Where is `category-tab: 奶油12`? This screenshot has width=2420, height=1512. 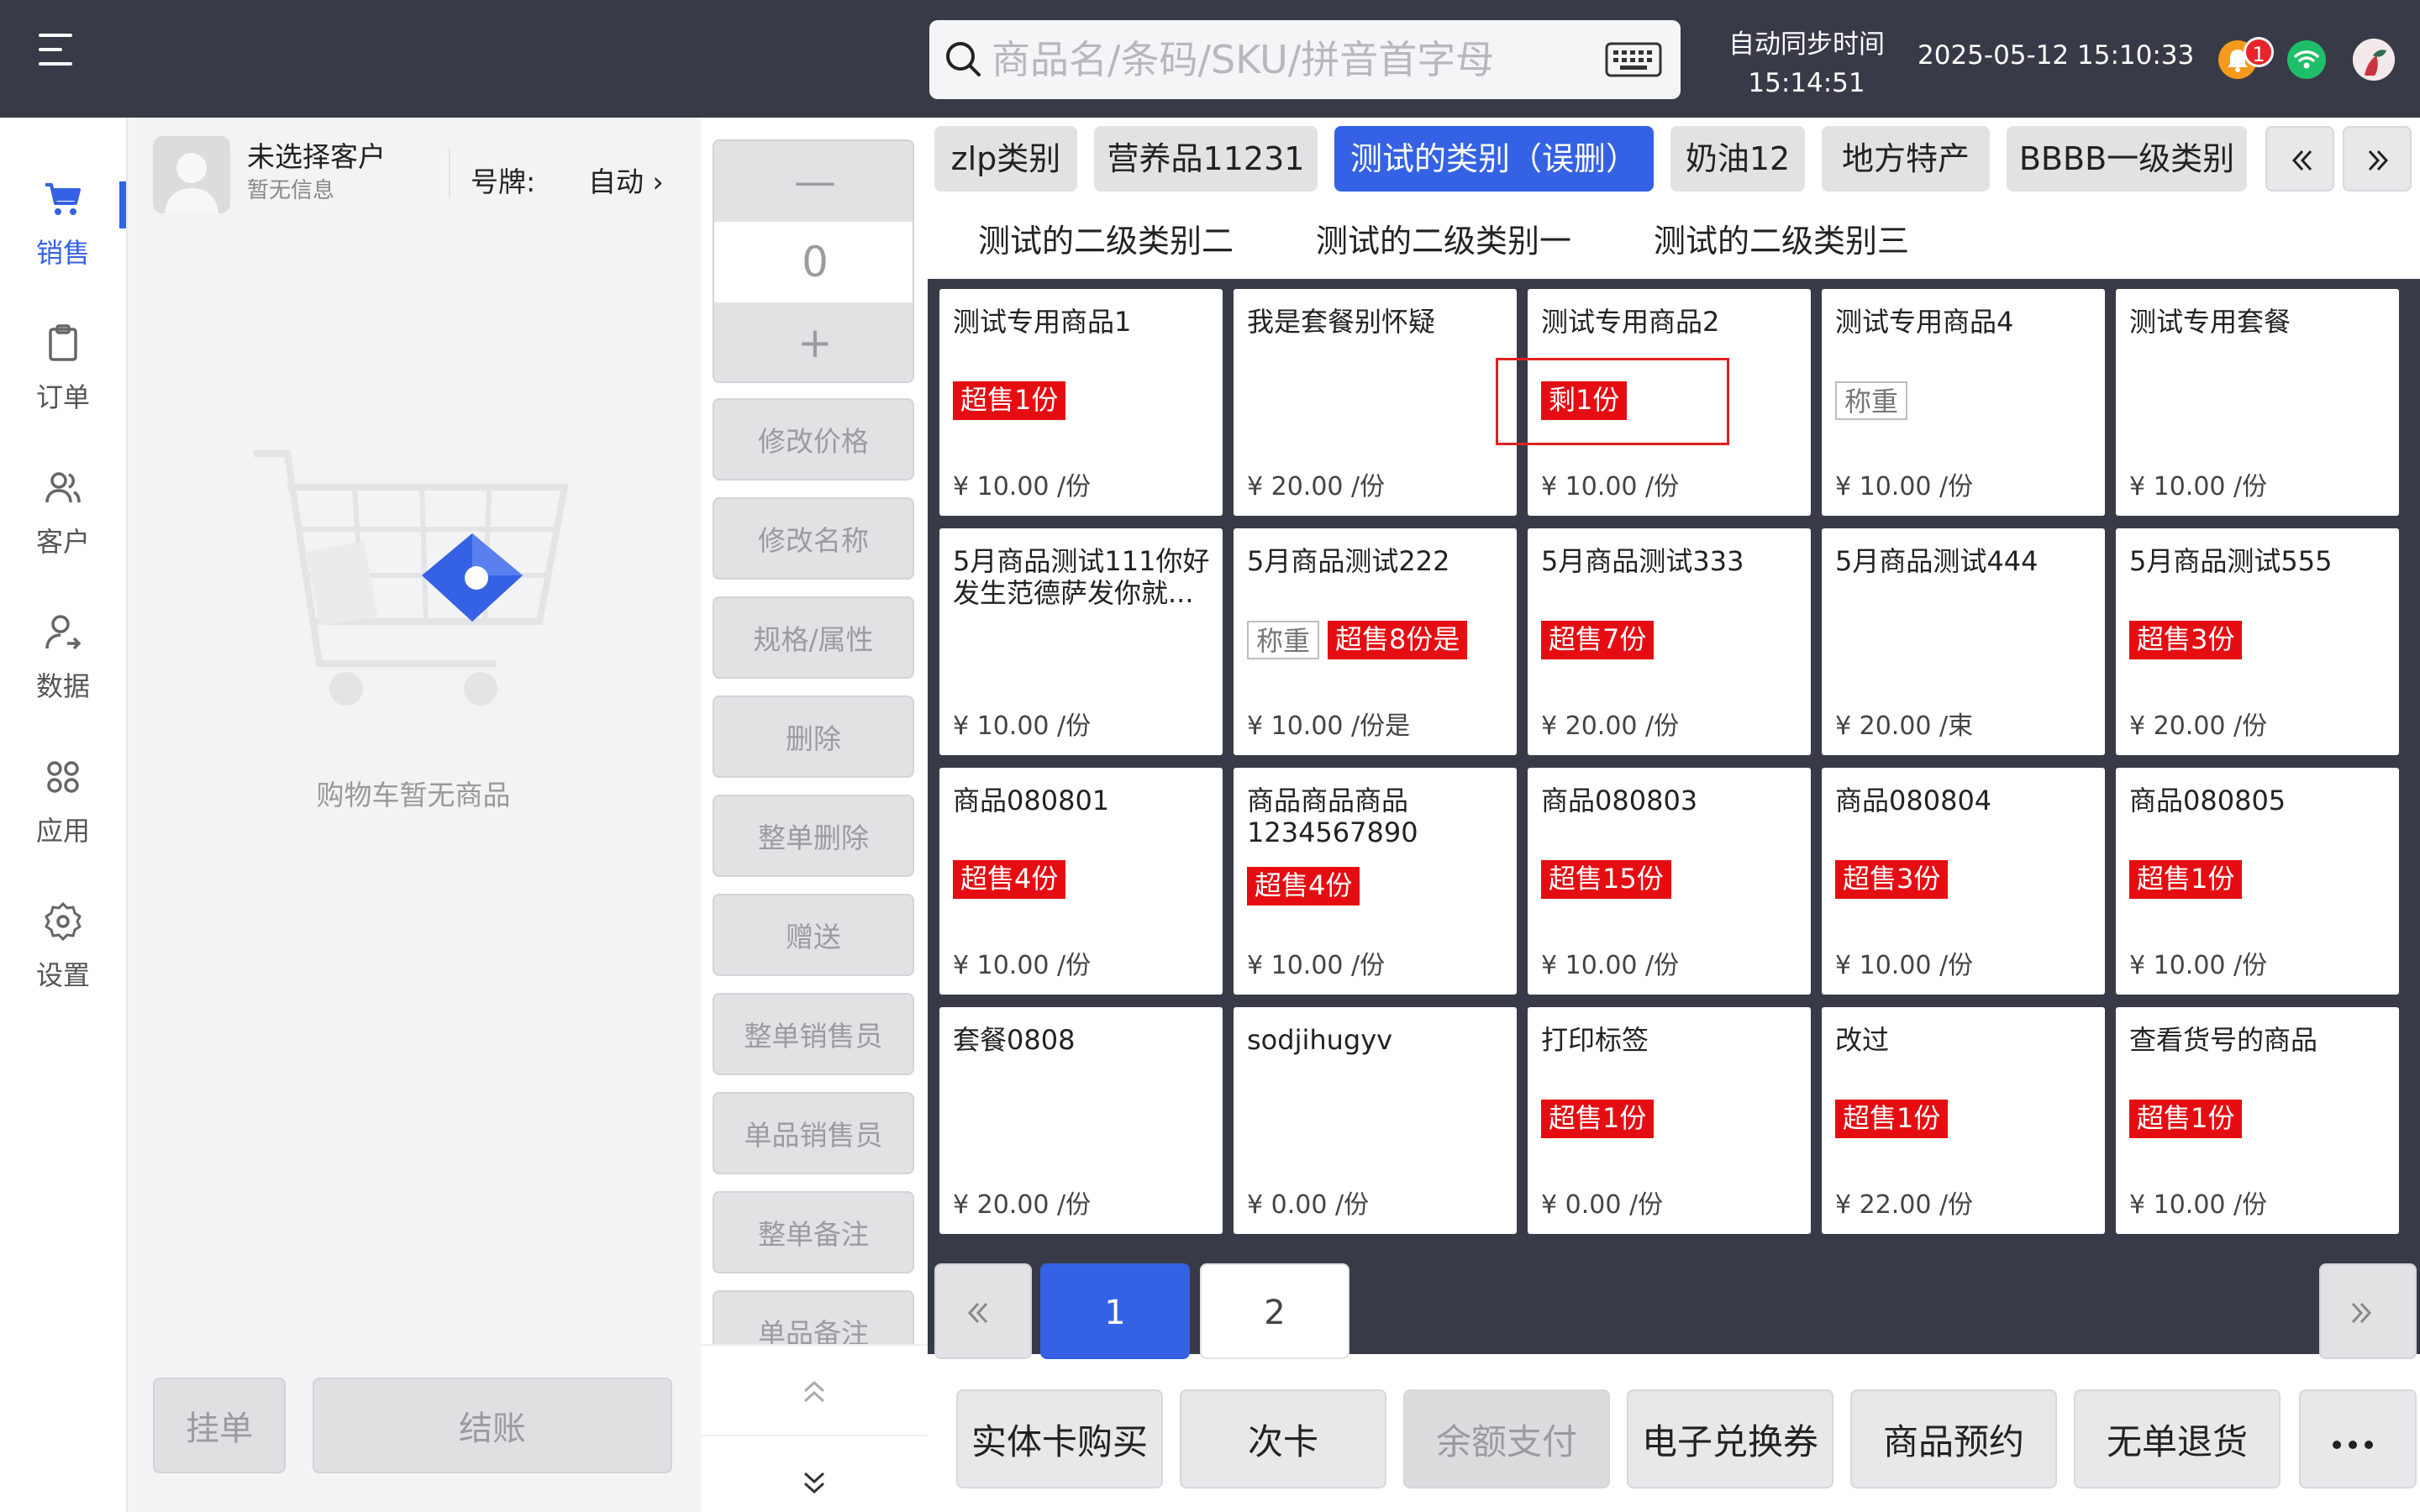
category-tab: 奶油12 is located at coordinates (1738, 159).